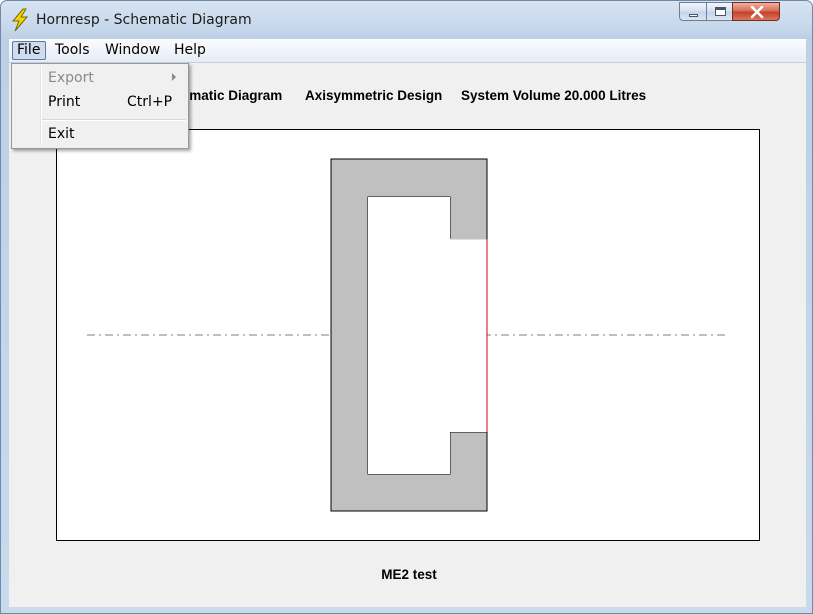  Describe the element at coordinates (468, 336) in the screenshot. I see `enclosure-mouth` at that location.